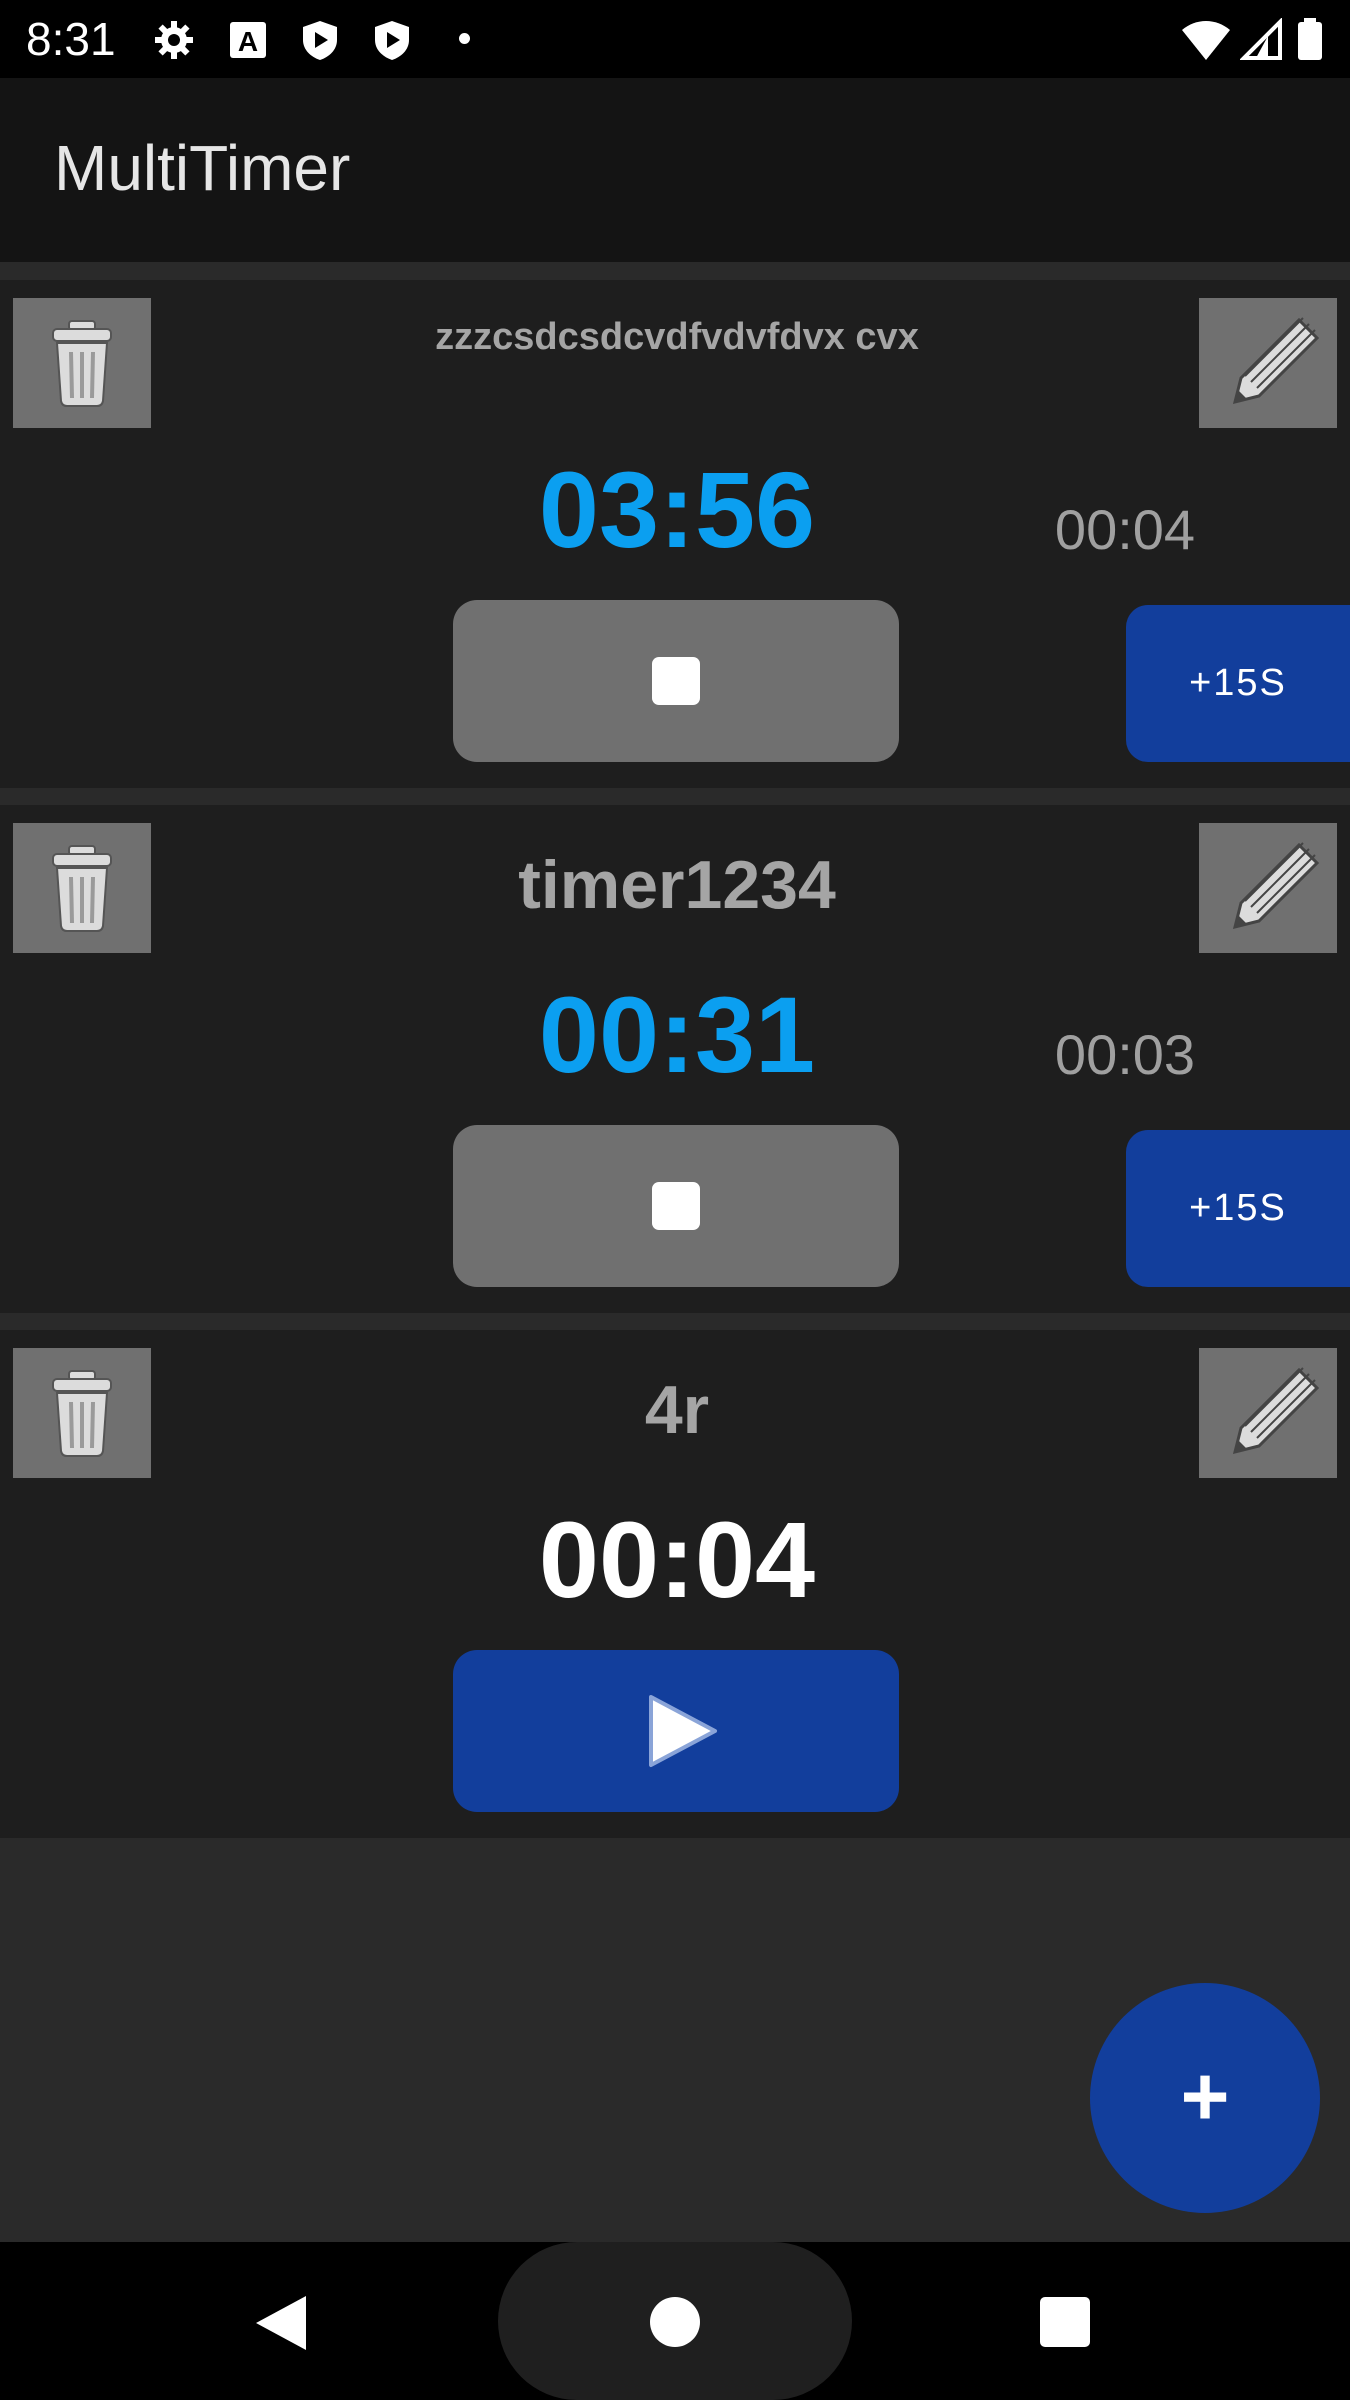 This screenshot has width=1350, height=2400. Describe the element at coordinates (202, 168) in the screenshot. I see `app-title: MultiTimer` at that location.